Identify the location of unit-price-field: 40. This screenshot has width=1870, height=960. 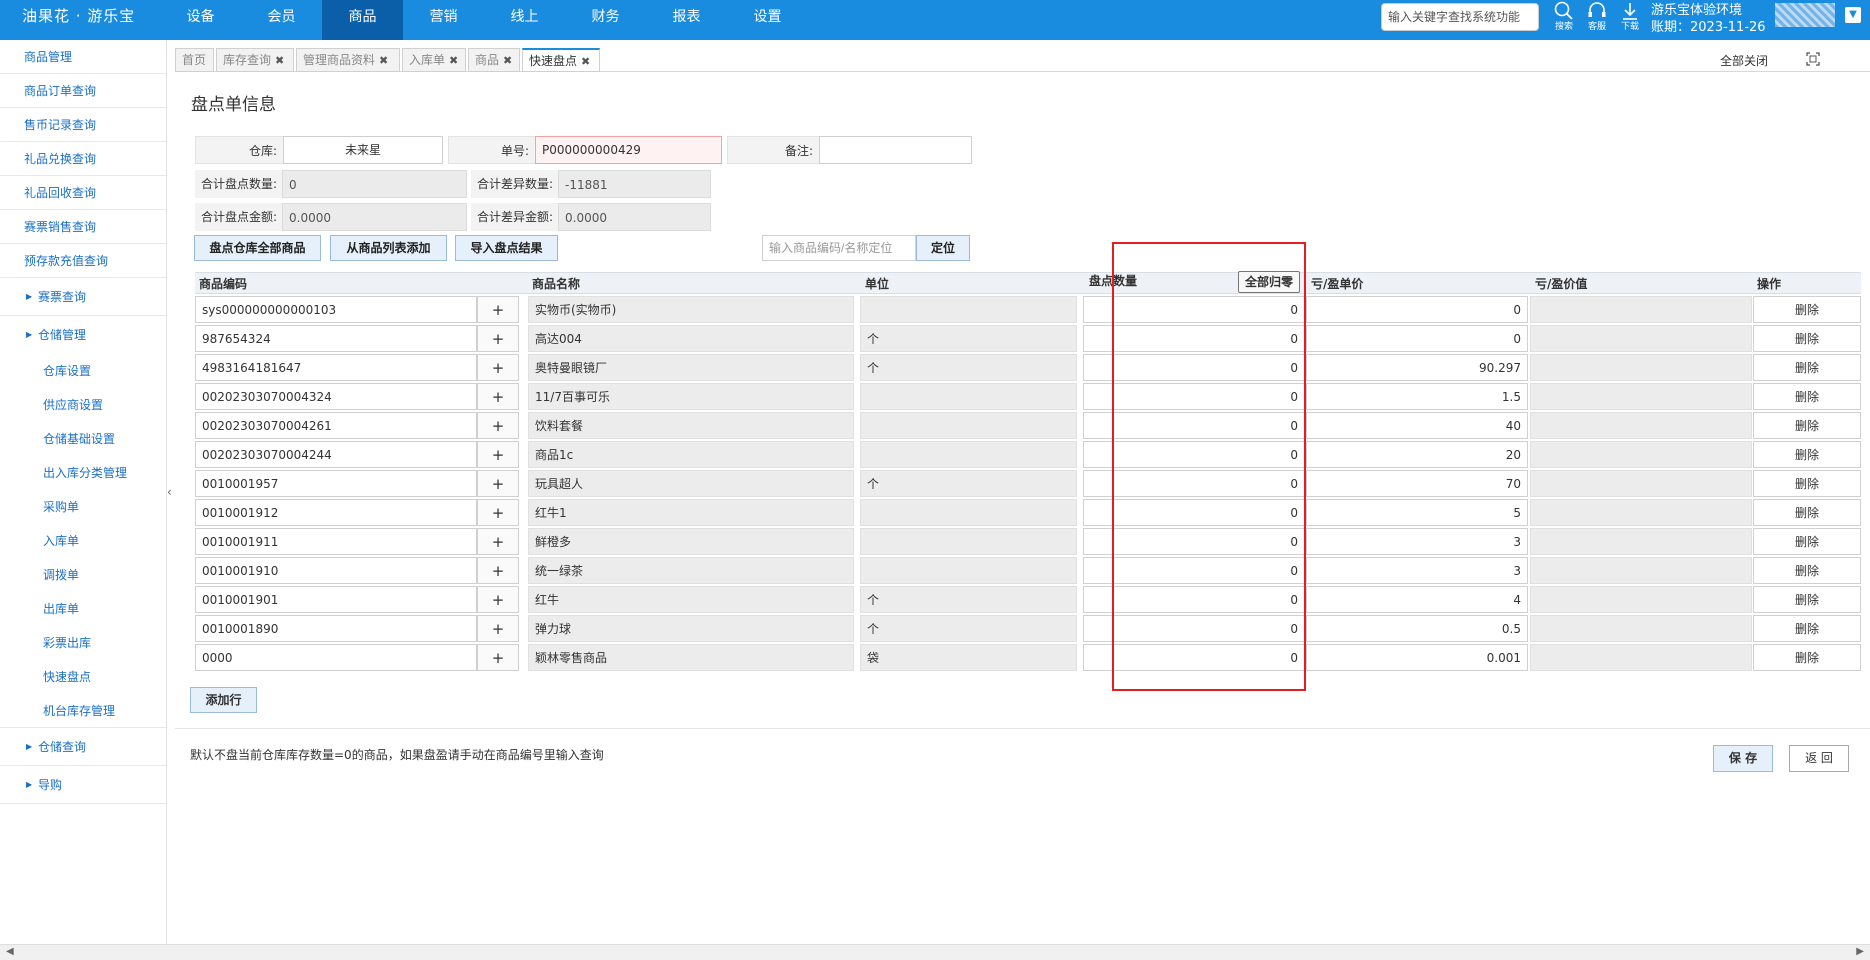
(1417, 425).